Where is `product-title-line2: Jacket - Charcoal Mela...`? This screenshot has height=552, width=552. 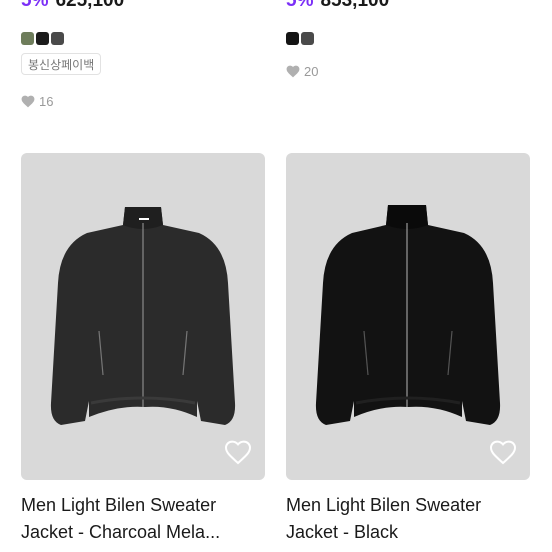 product-title-line2: Jacket - Charcoal Mela... is located at coordinates (121, 532).